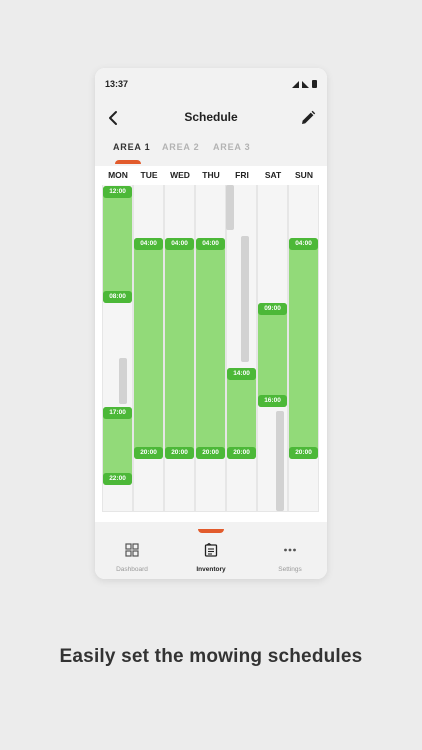 Image resolution: width=422 pixels, height=750 pixels. Describe the element at coordinates (210, 348) in the screenshot. I see `mow-slot-thu: 04:00 20:00` at that location.